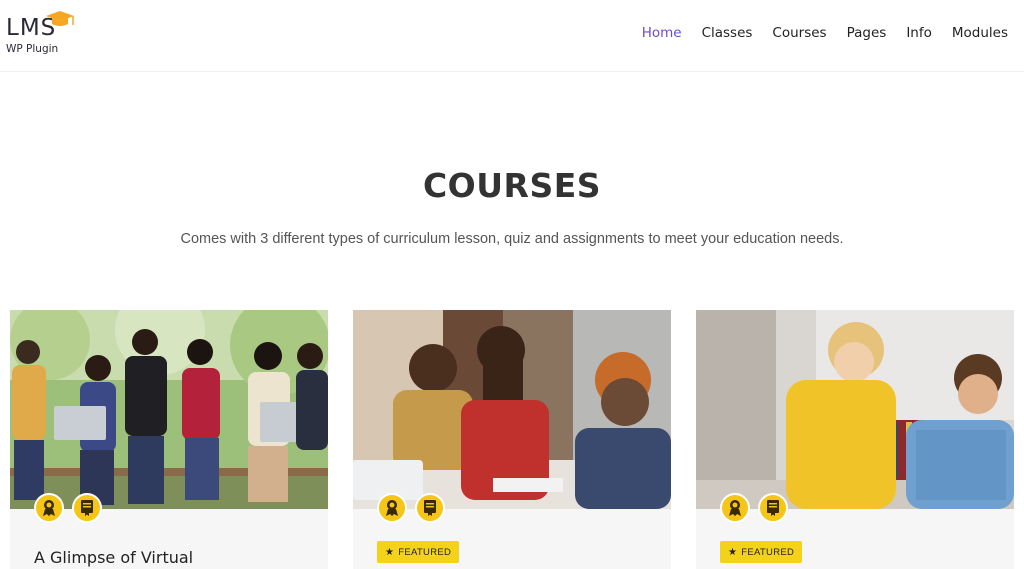 The height and width of the screenshot is (569, 1024). What do you see at coordinates (662, 33) in the screenshot?
I see `nav-item-home: Home` at bounding box center [662, 33].